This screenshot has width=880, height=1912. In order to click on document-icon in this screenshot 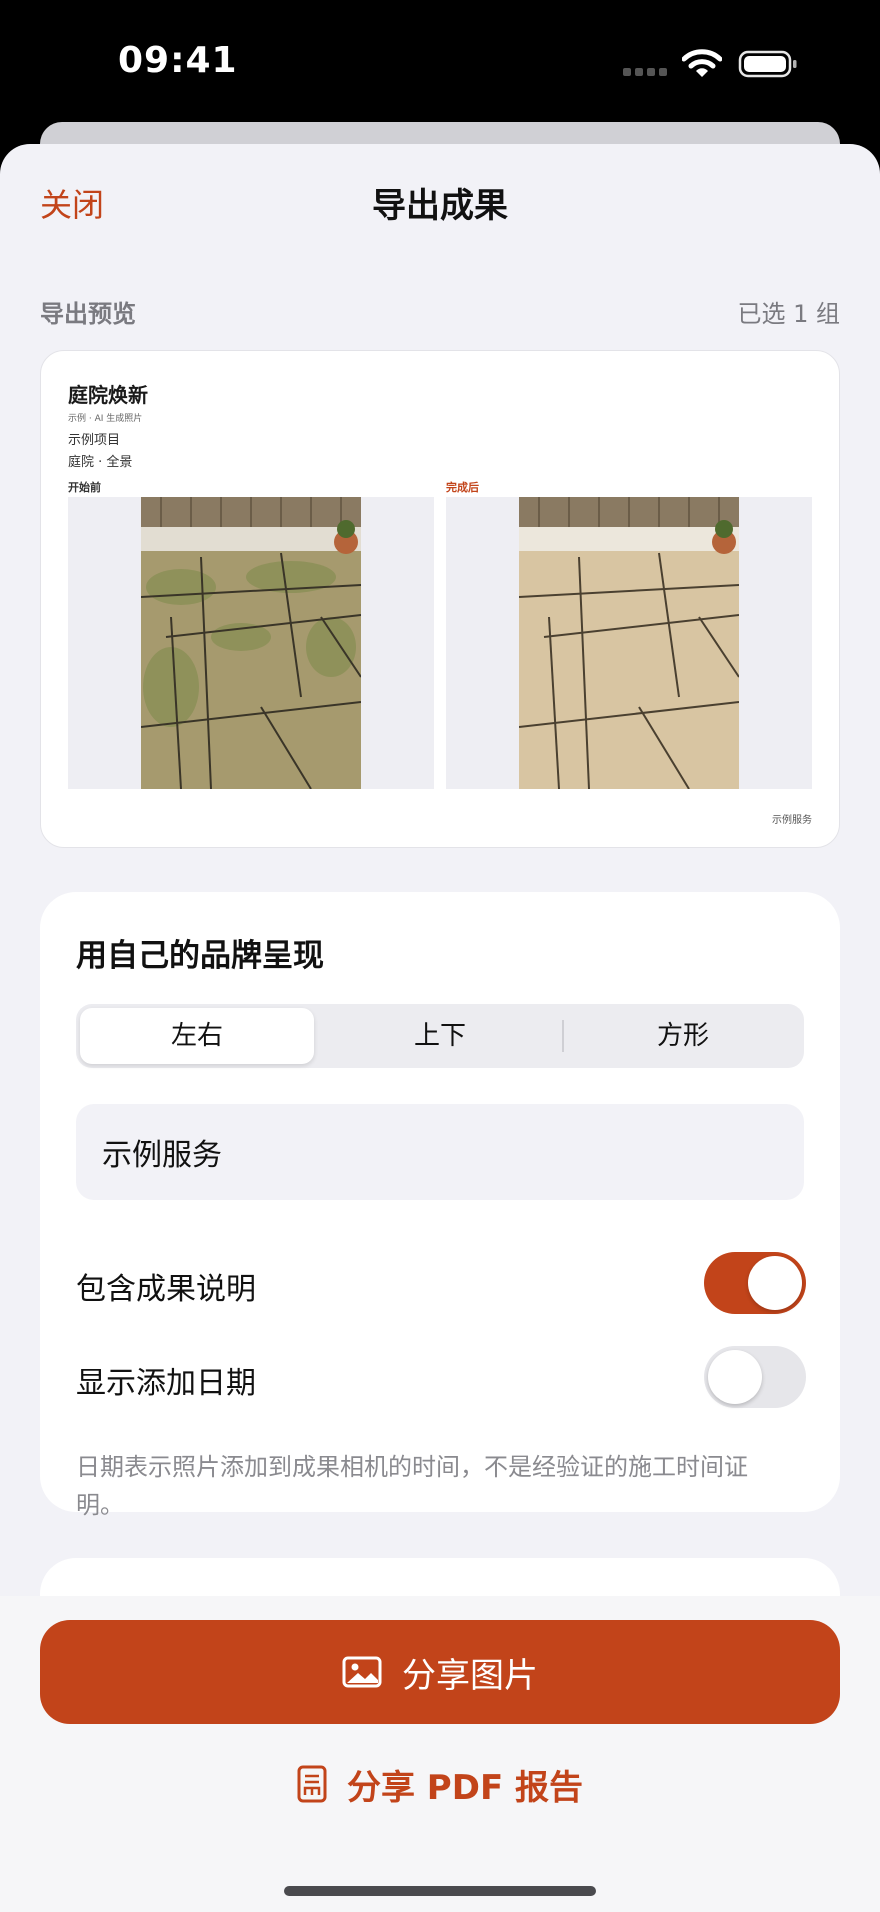, I will do `click(312, 1784)`.